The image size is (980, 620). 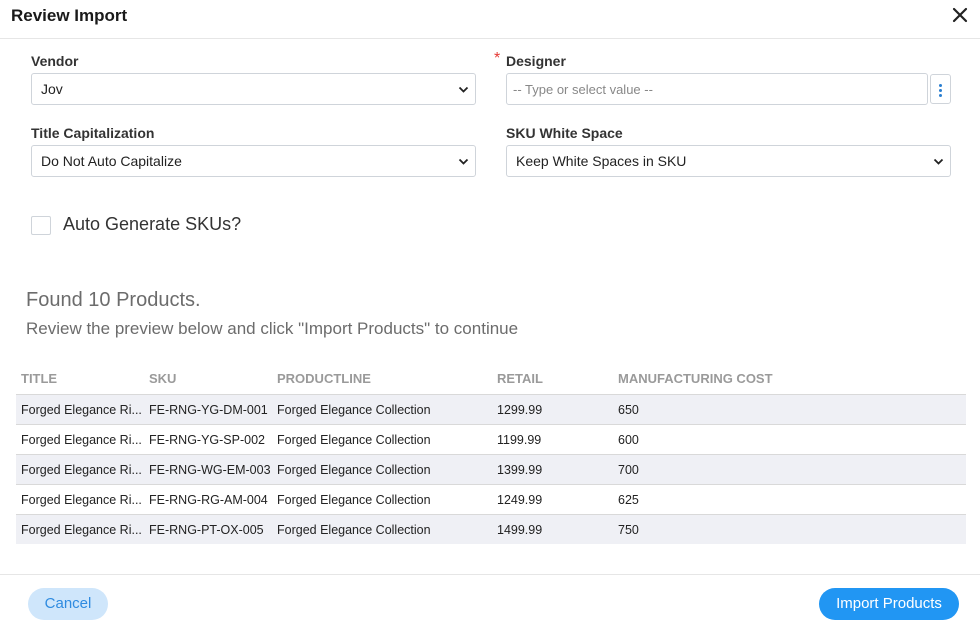 What do you see at coordinates (55, 61) in the screenshot?
I see `vendor-label: Vendor` at bounding box center [55, 61].